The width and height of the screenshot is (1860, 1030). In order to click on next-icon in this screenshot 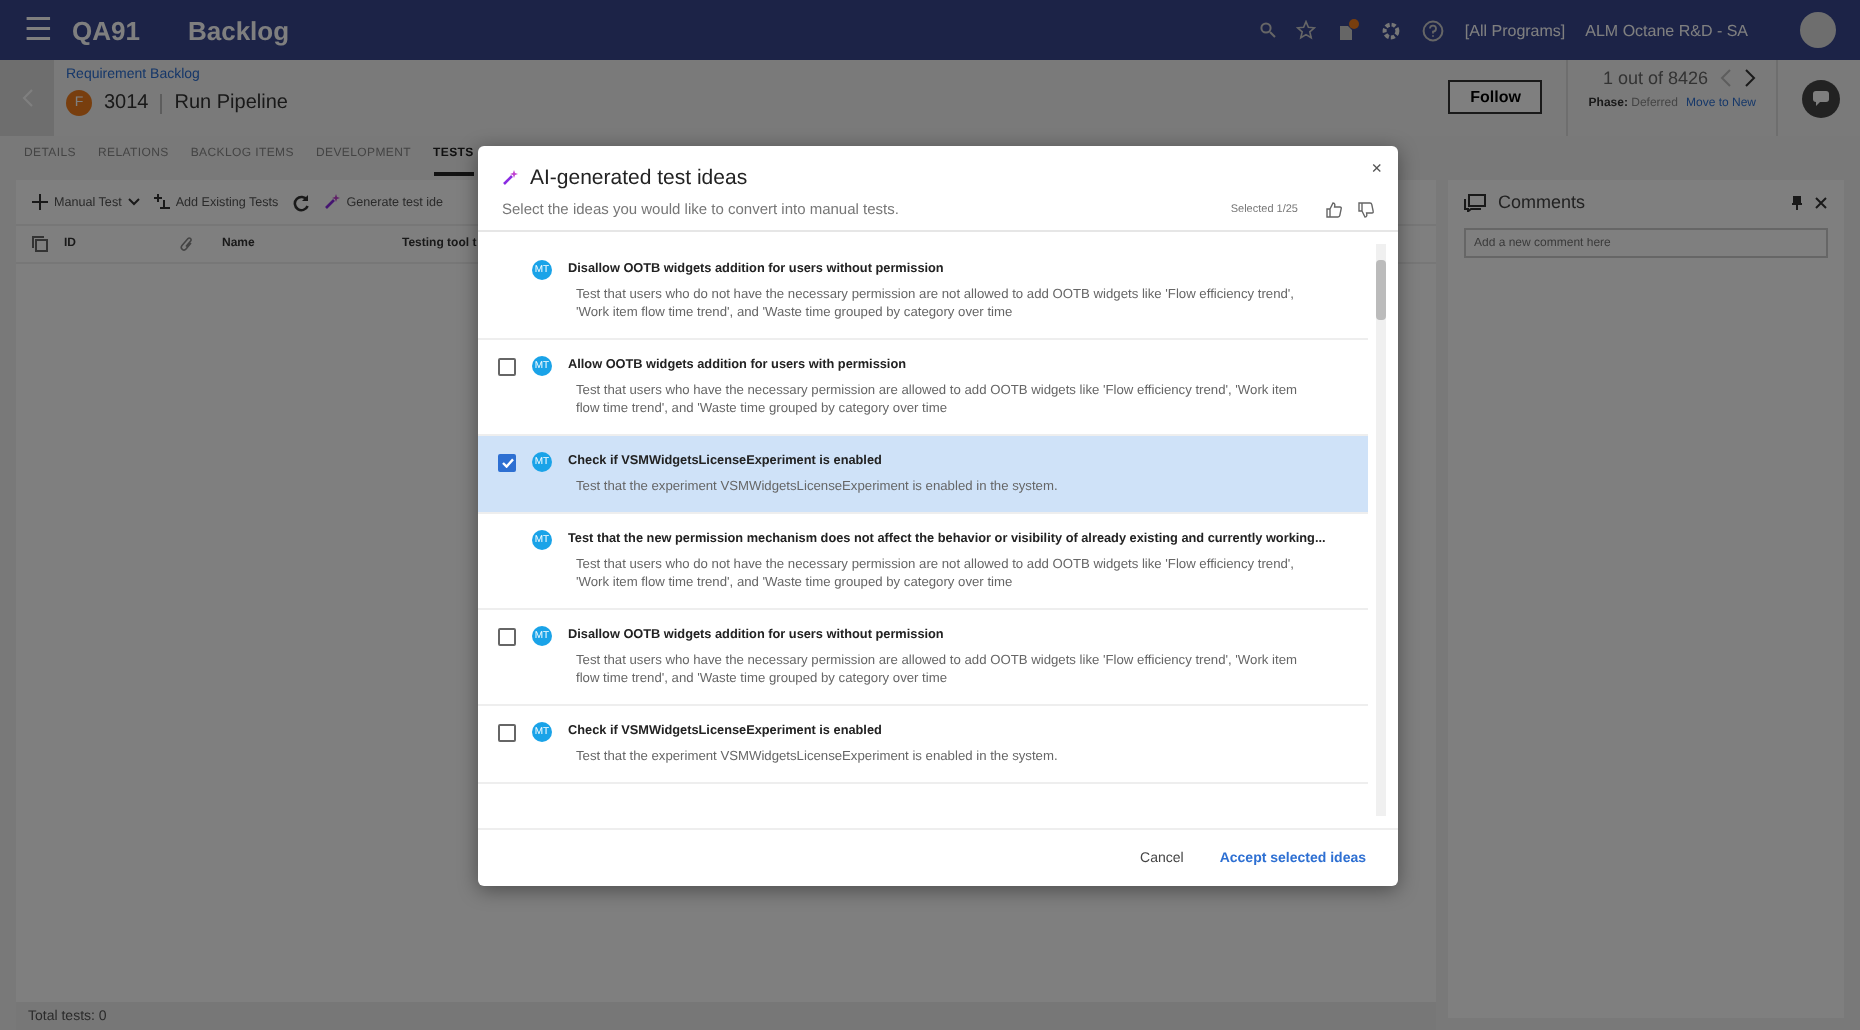, I will do `click(1750, 78)`.